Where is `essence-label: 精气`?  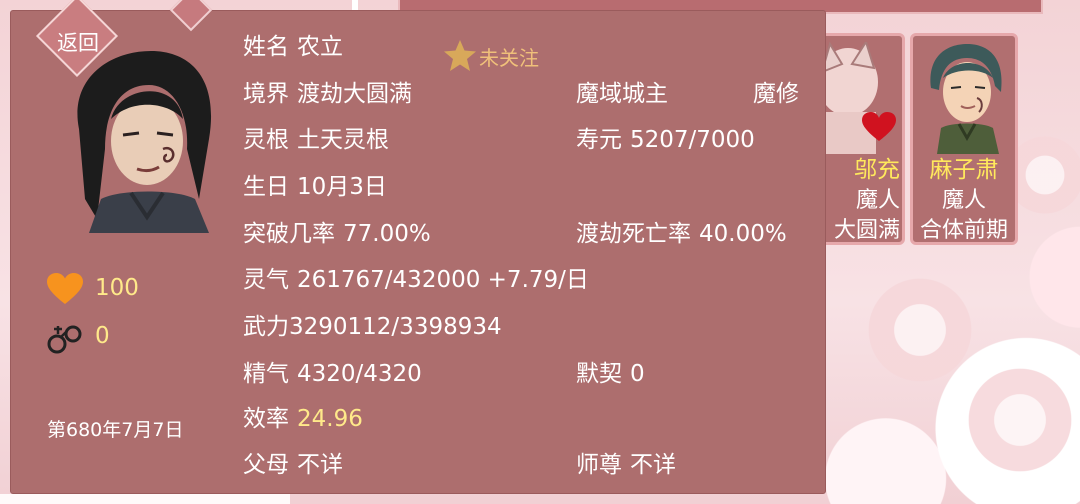
essence-label: 精气 is located at coordinates (266, 374).